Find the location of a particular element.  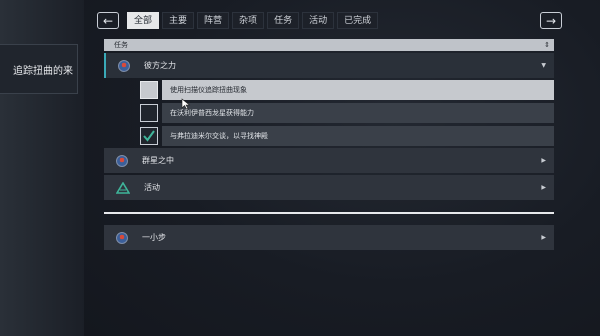

tab-all: 全部 is located at coordinates (143, 20).